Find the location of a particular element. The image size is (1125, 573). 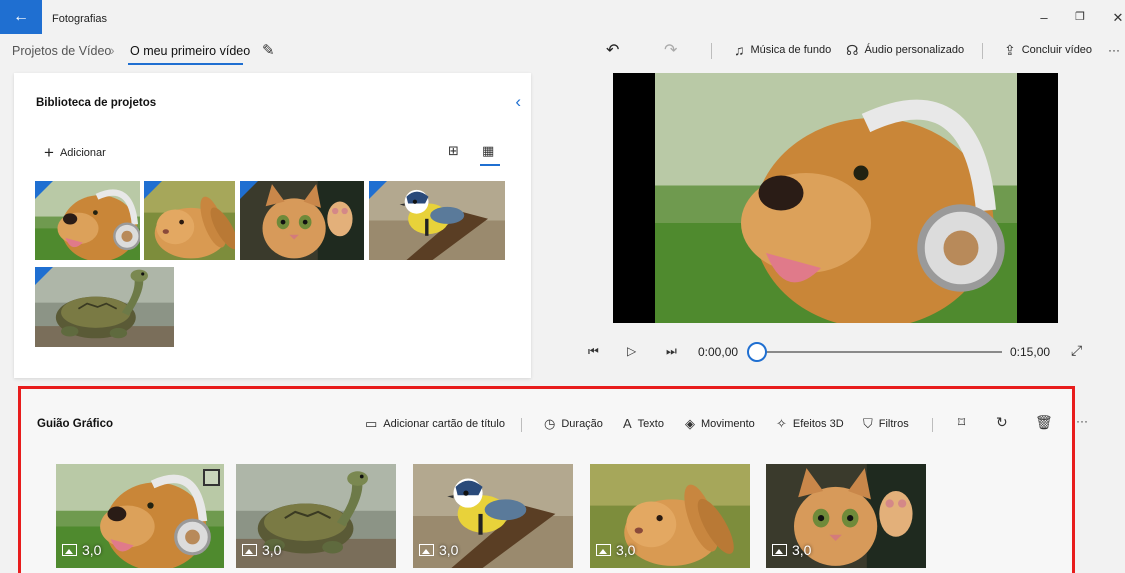

storyboard-title: Guião Gráfico is located at coordinates (75, 424).